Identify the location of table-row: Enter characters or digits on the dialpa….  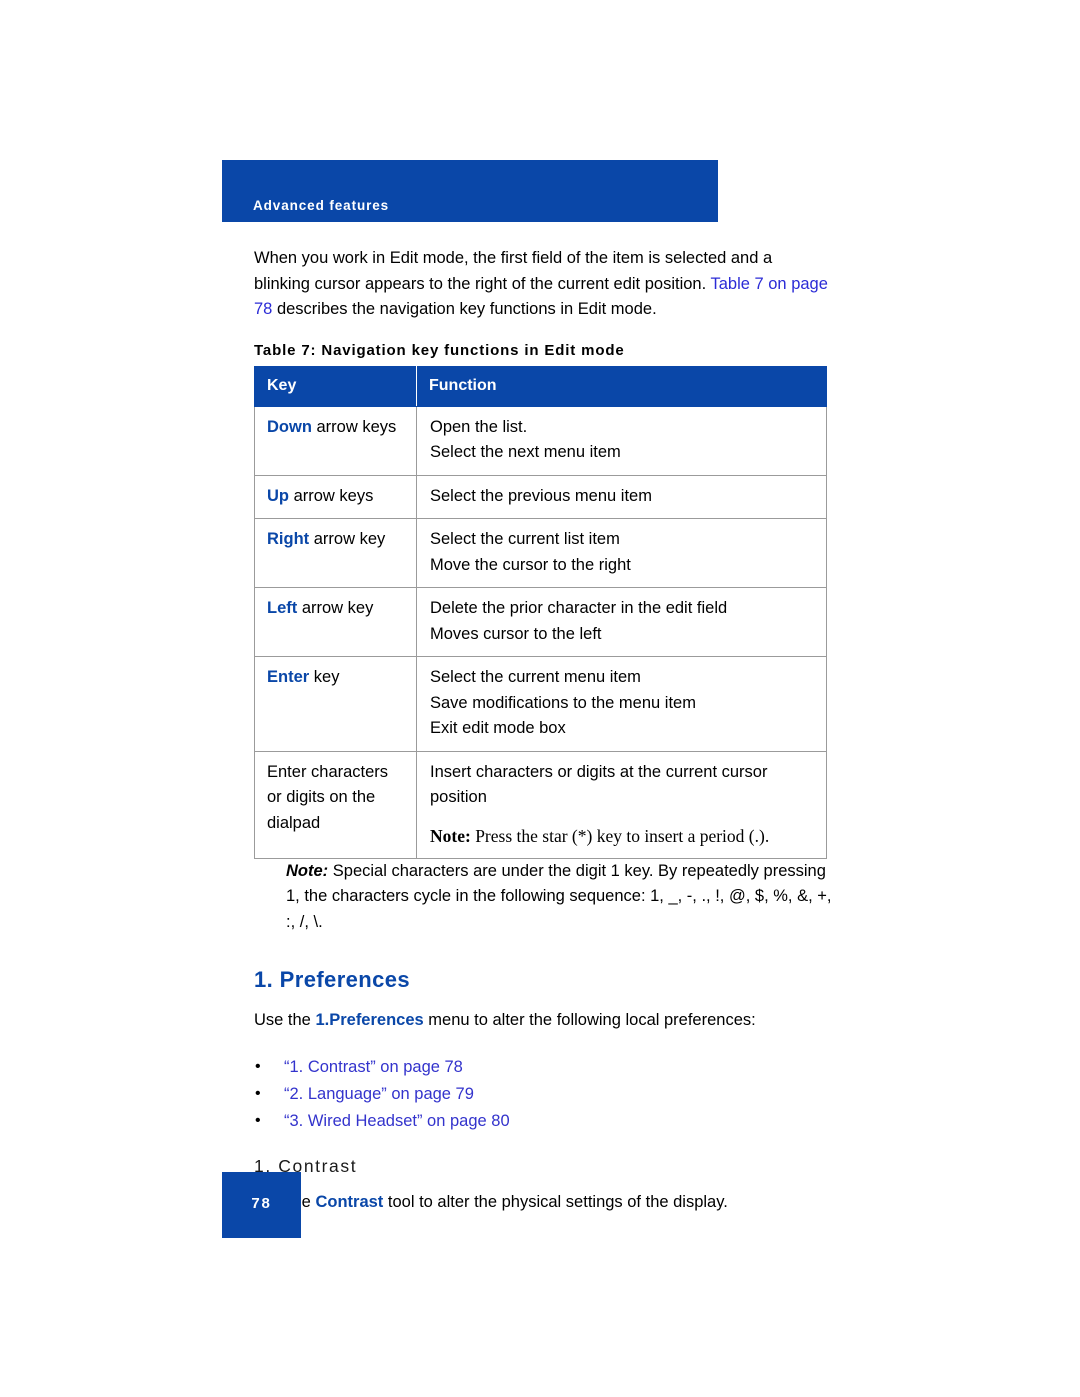
(540, 804).